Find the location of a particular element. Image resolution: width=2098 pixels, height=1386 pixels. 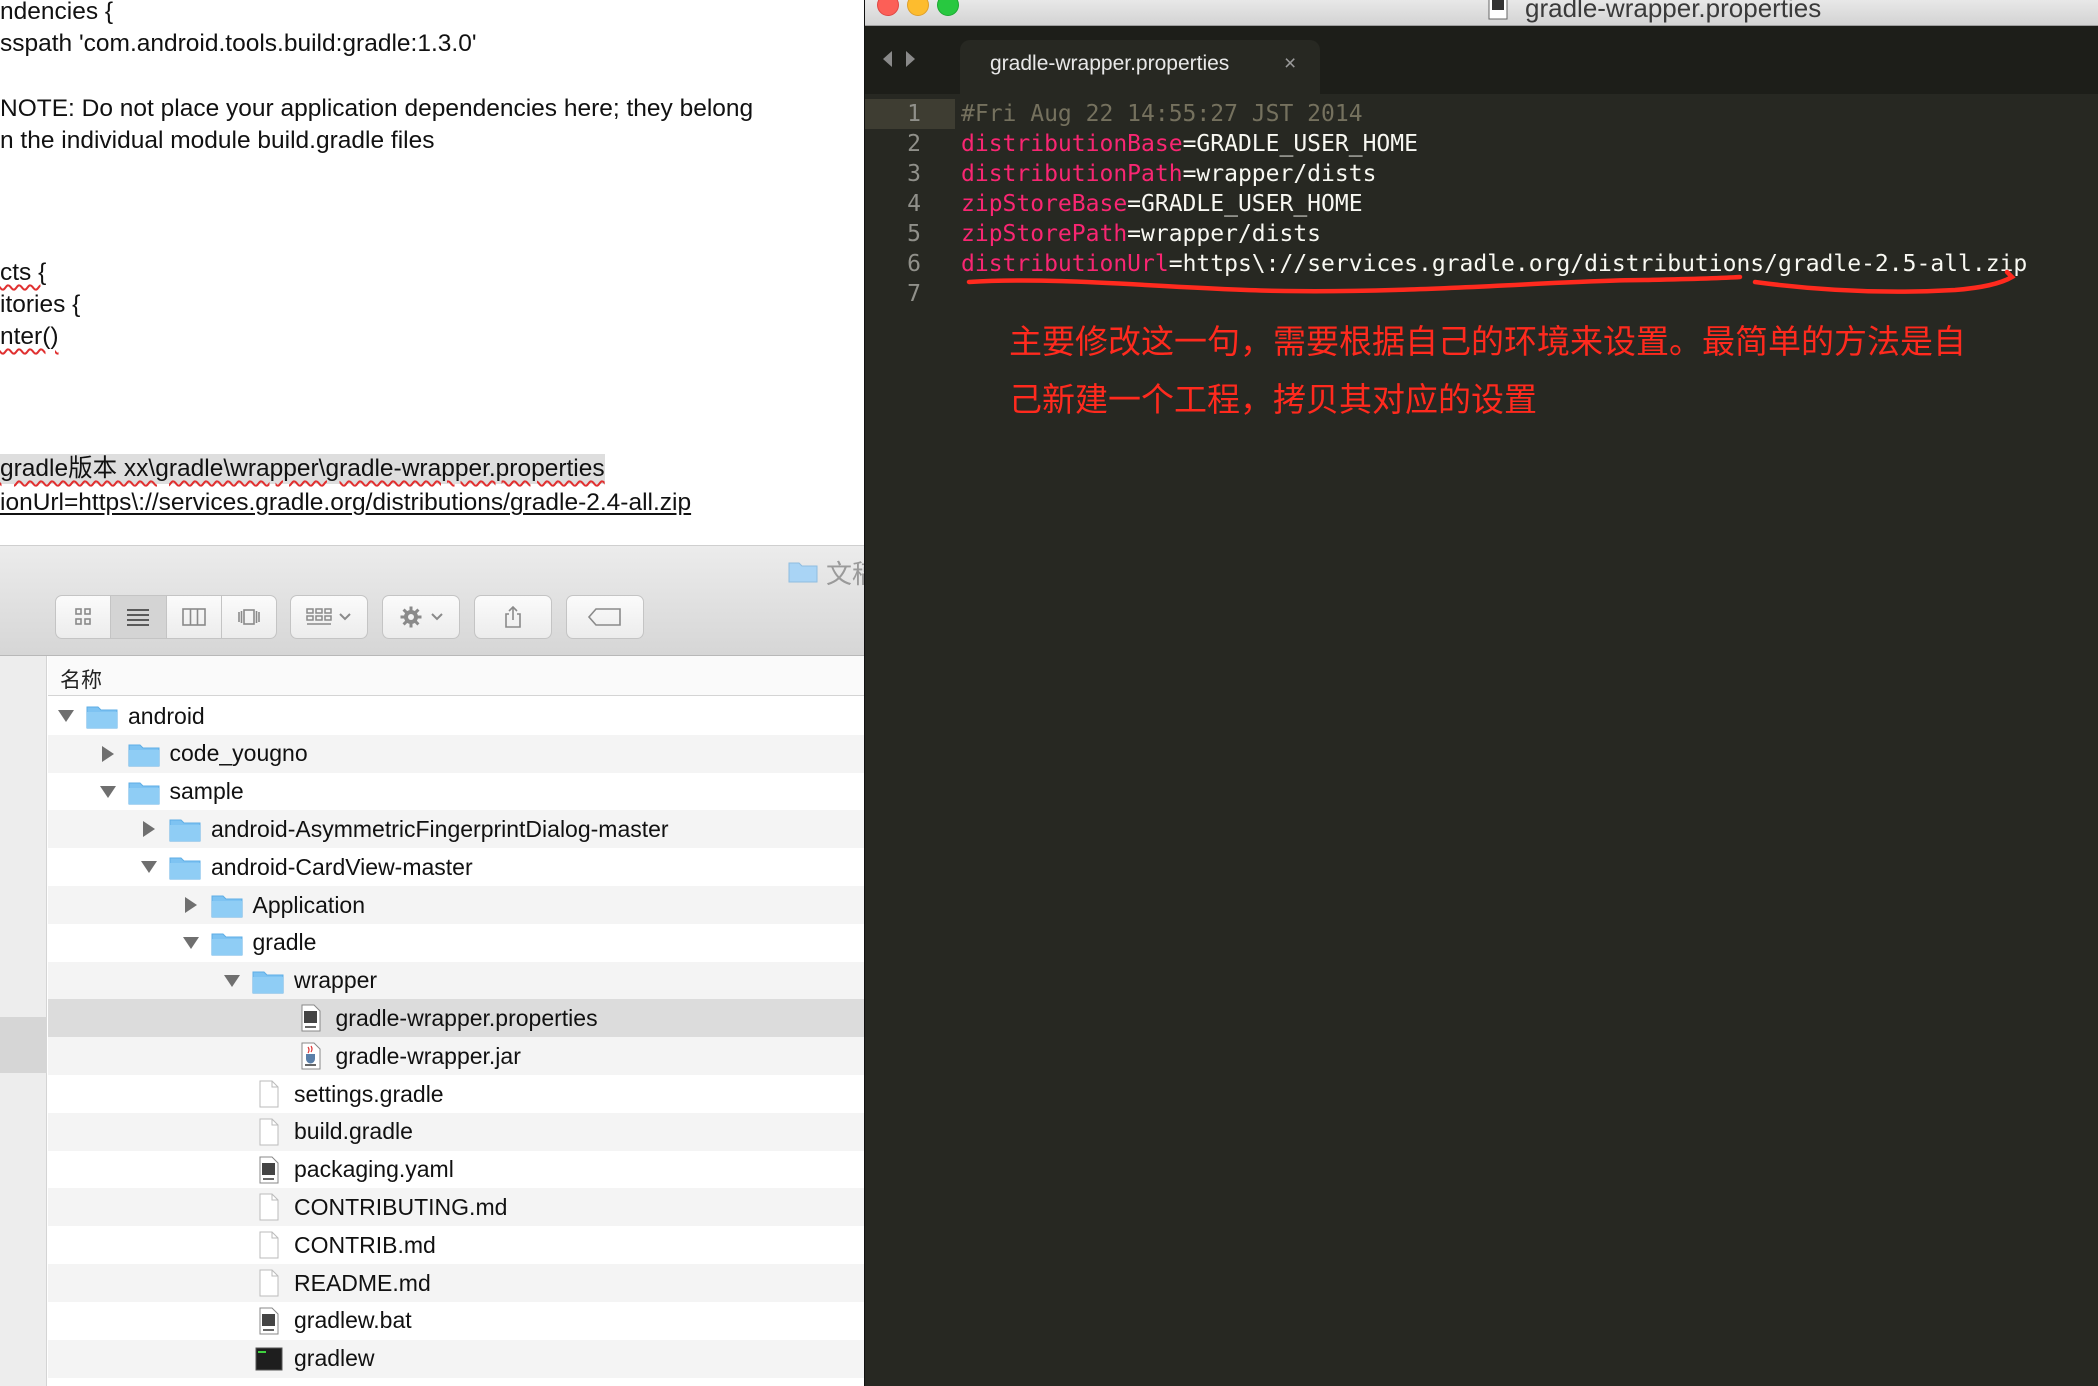

doc-line: nter() is located at coordinates (29, 336).